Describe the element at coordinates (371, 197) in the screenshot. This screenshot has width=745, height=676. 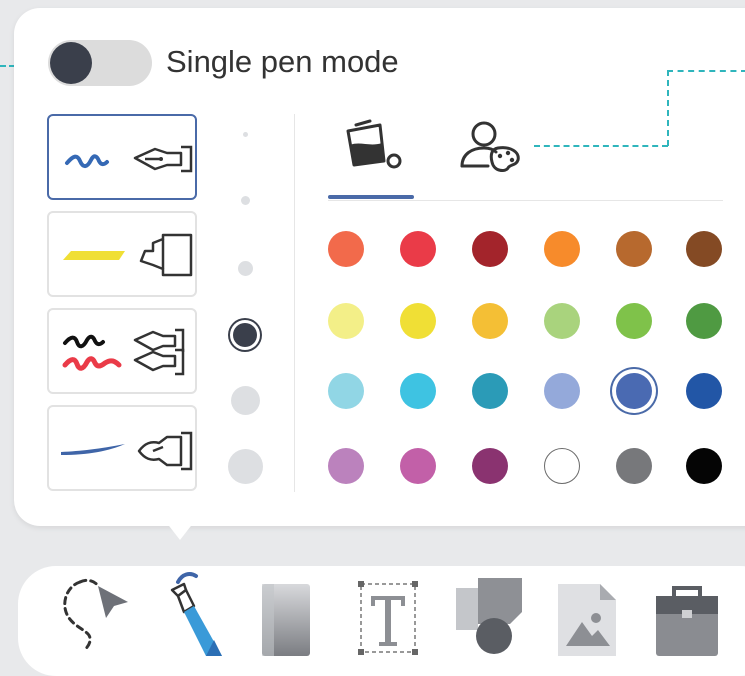
I see `active-tab-indicator` at that location.